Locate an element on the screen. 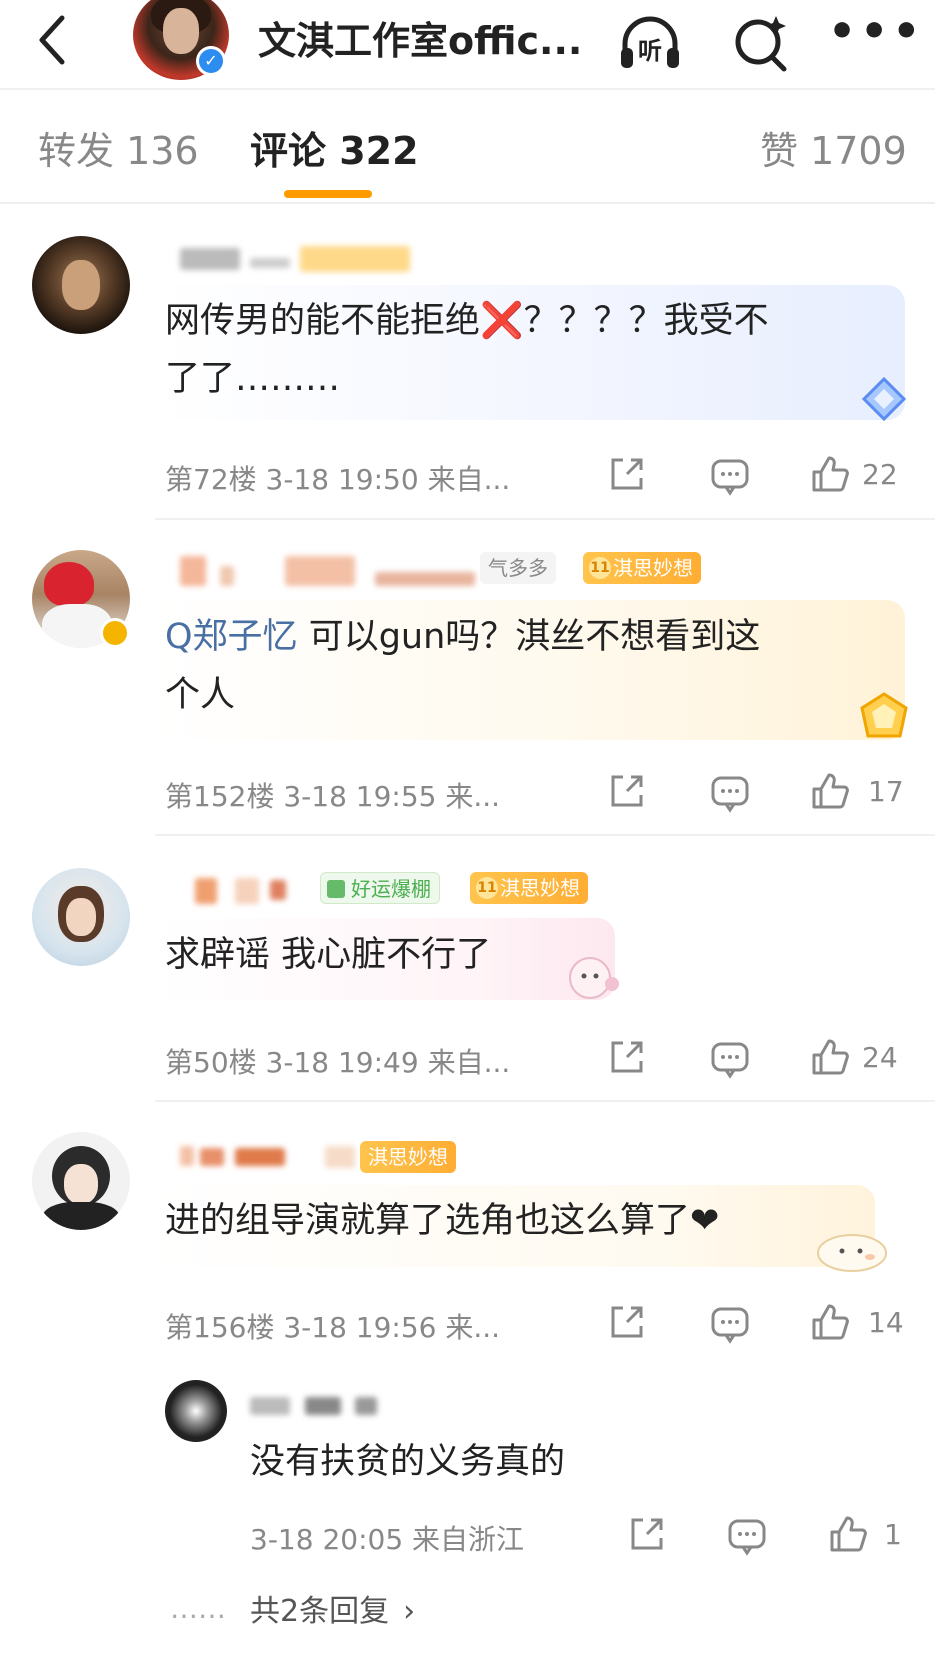 The width and height of the screenshot is (935, 1679). gem-sticker-icon is located at coordinates (884, 715).